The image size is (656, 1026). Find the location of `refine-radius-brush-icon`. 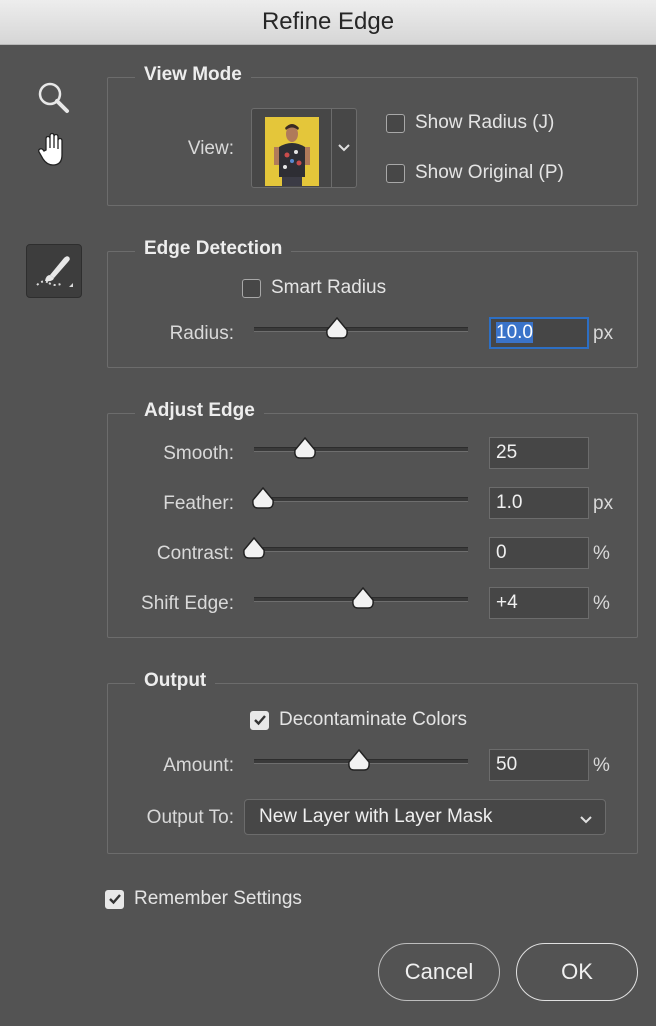

refine-radius-brush-icon is located at coordinates (54, 271).